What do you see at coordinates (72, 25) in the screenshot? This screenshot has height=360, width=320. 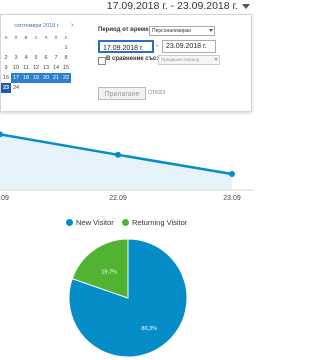 I see `next-month-icon: ›` at bounding box center [72, 25].